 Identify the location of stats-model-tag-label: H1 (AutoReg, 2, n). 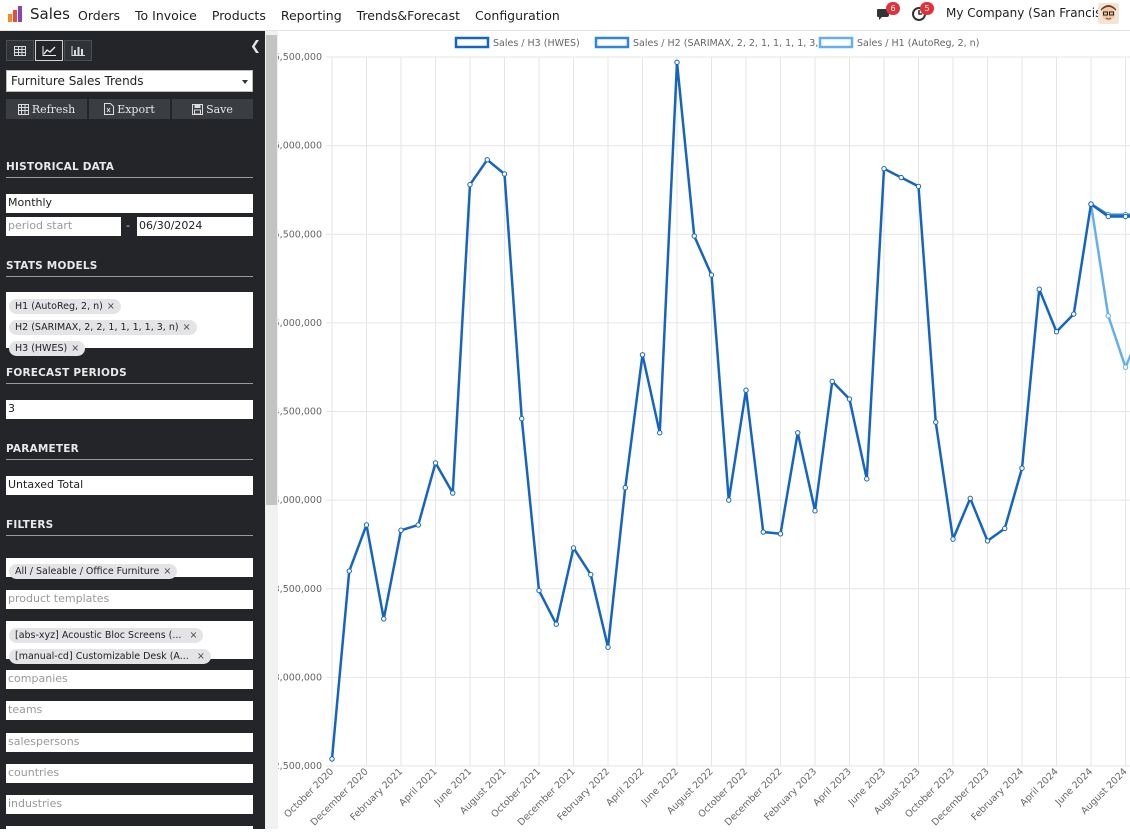
(59, 306).